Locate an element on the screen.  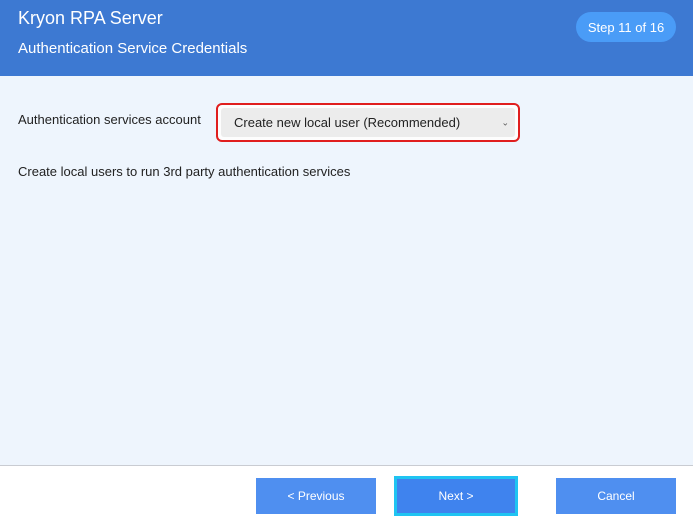
account-select-box: Create new local user (Recommended) ⌄ is located at coordinates (368, 122).